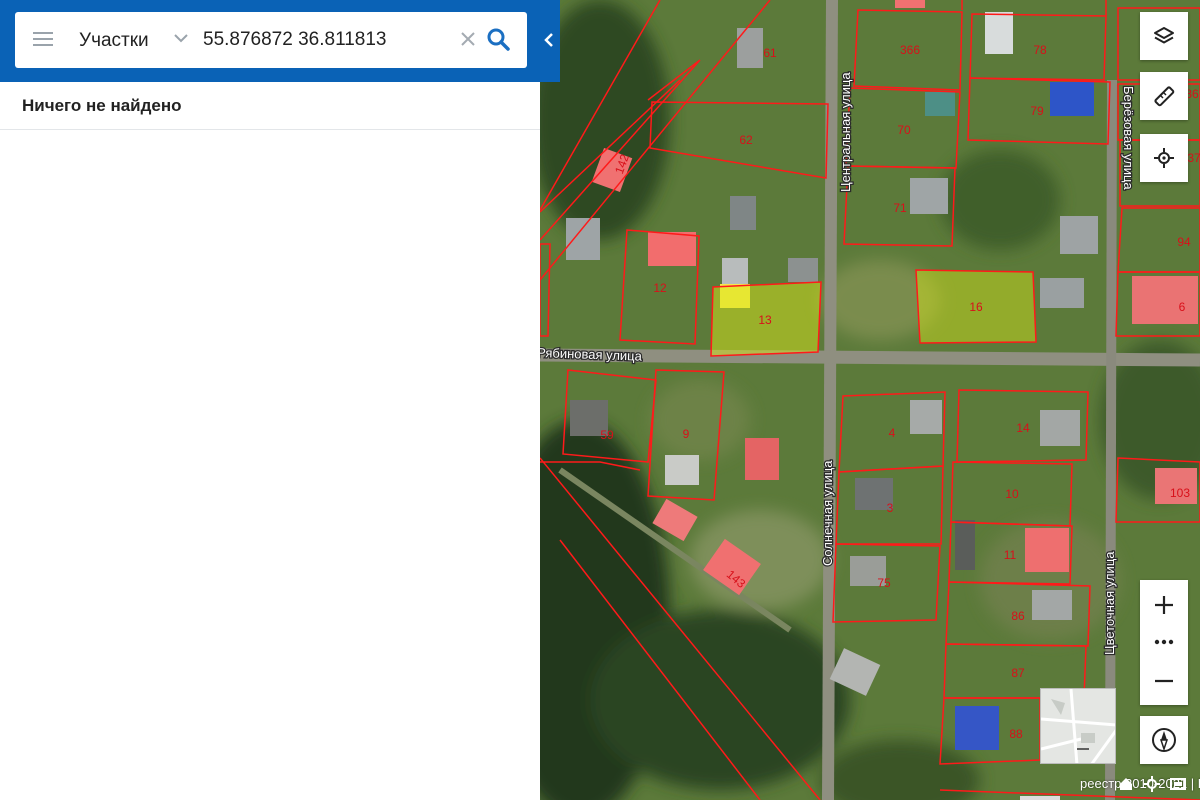 Image resolution: width=1200 pixels, height=800 pixels. Describe the element at coordinates (660, 288) in the screenshot. I see `parcel-label: 12` at that location.